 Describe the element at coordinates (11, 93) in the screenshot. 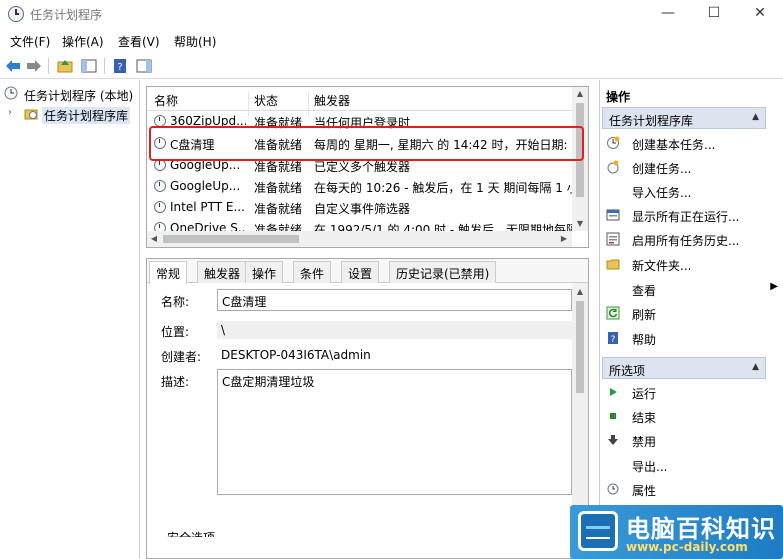

I see `clock-icon` at that location.